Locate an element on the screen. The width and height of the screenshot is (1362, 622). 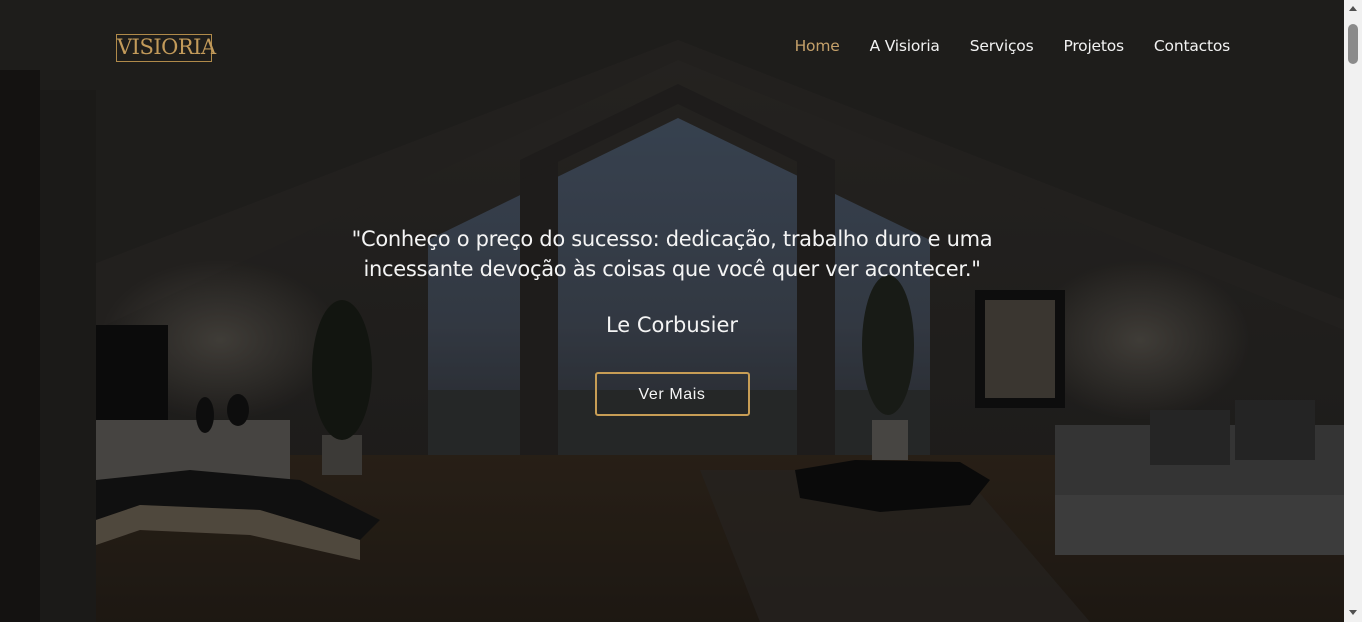
nav-item-a-visioria: A Visioria is located at coordinates (905, 46).